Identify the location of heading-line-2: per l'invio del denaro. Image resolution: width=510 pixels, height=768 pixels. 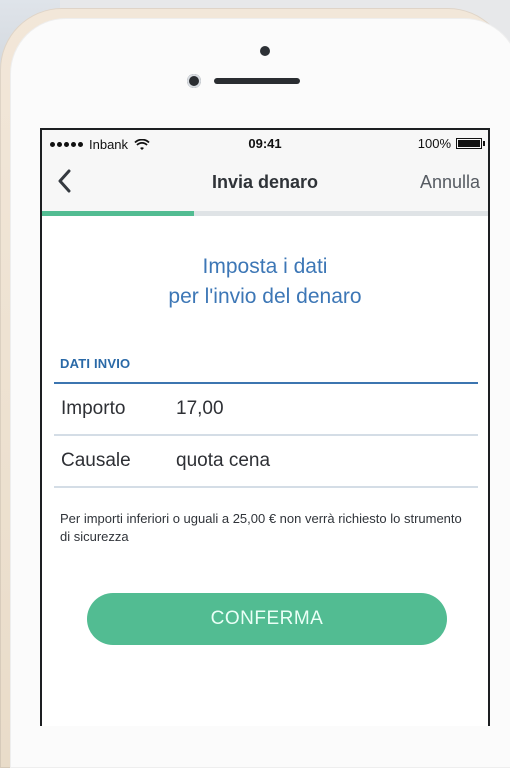
(265, 296).